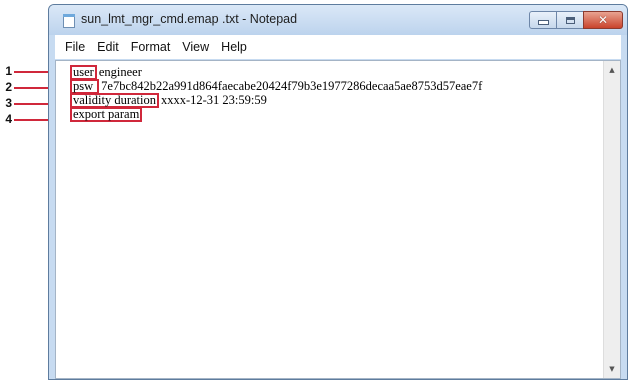  I want to click on key-psw: psw, so click(85, 86).